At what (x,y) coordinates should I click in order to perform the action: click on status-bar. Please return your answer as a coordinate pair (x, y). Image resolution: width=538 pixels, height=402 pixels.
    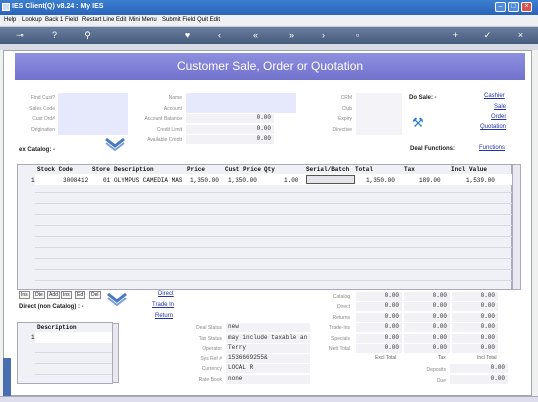
    Looking at the image, I should click on (269, 399).